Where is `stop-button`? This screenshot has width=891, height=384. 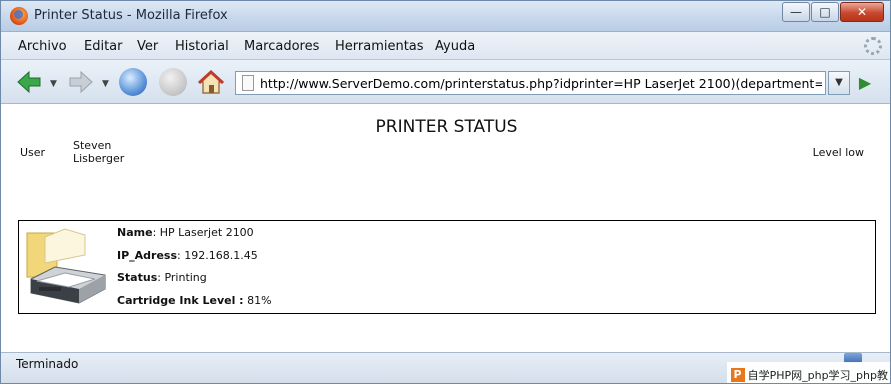 stop-button is located at coordinates (173, 82).